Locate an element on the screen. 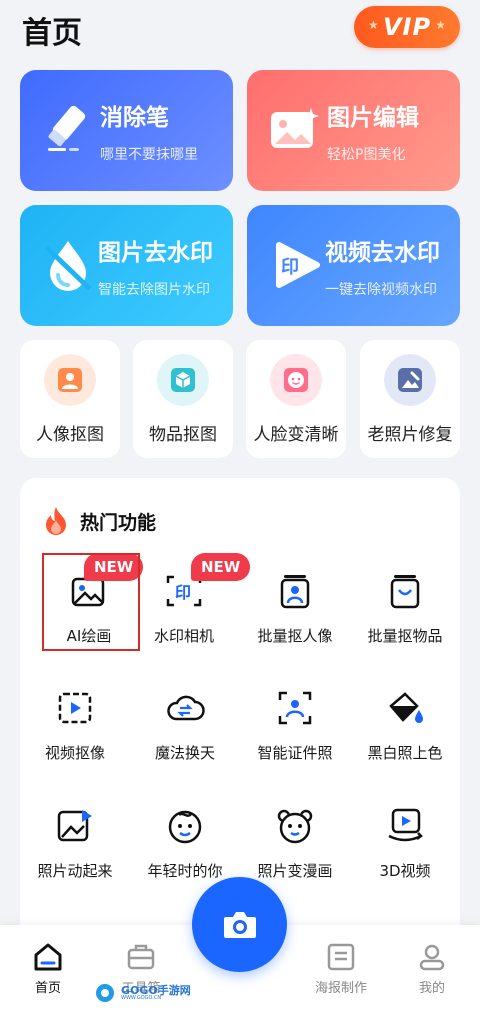  tab-label: 首页 is located at coordinates (47, 988).